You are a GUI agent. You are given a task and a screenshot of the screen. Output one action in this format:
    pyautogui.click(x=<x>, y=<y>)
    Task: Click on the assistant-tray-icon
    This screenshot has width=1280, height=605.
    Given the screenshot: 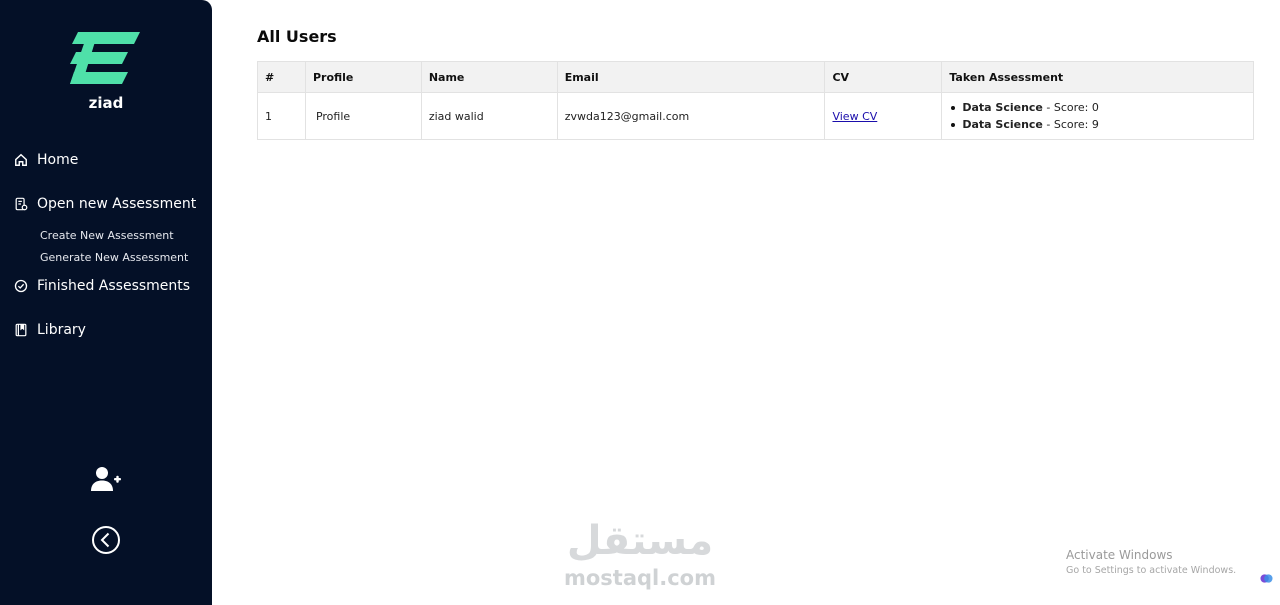 What is the action you would take?
    pyautogui.click(x=1266, y=578)
    